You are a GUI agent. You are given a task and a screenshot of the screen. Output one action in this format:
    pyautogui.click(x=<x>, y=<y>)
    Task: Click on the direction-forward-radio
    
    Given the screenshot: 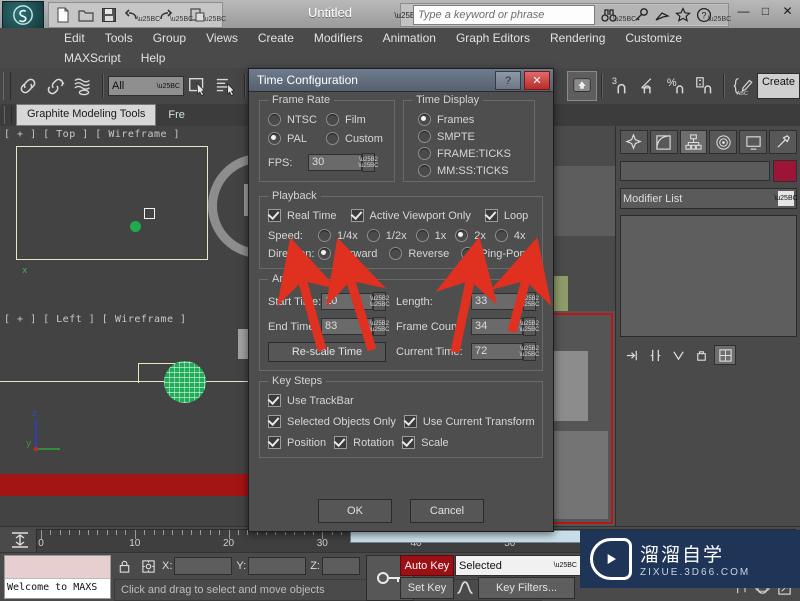 What is the action you would take?
    pyautogui.click(x=324, y=253)
    